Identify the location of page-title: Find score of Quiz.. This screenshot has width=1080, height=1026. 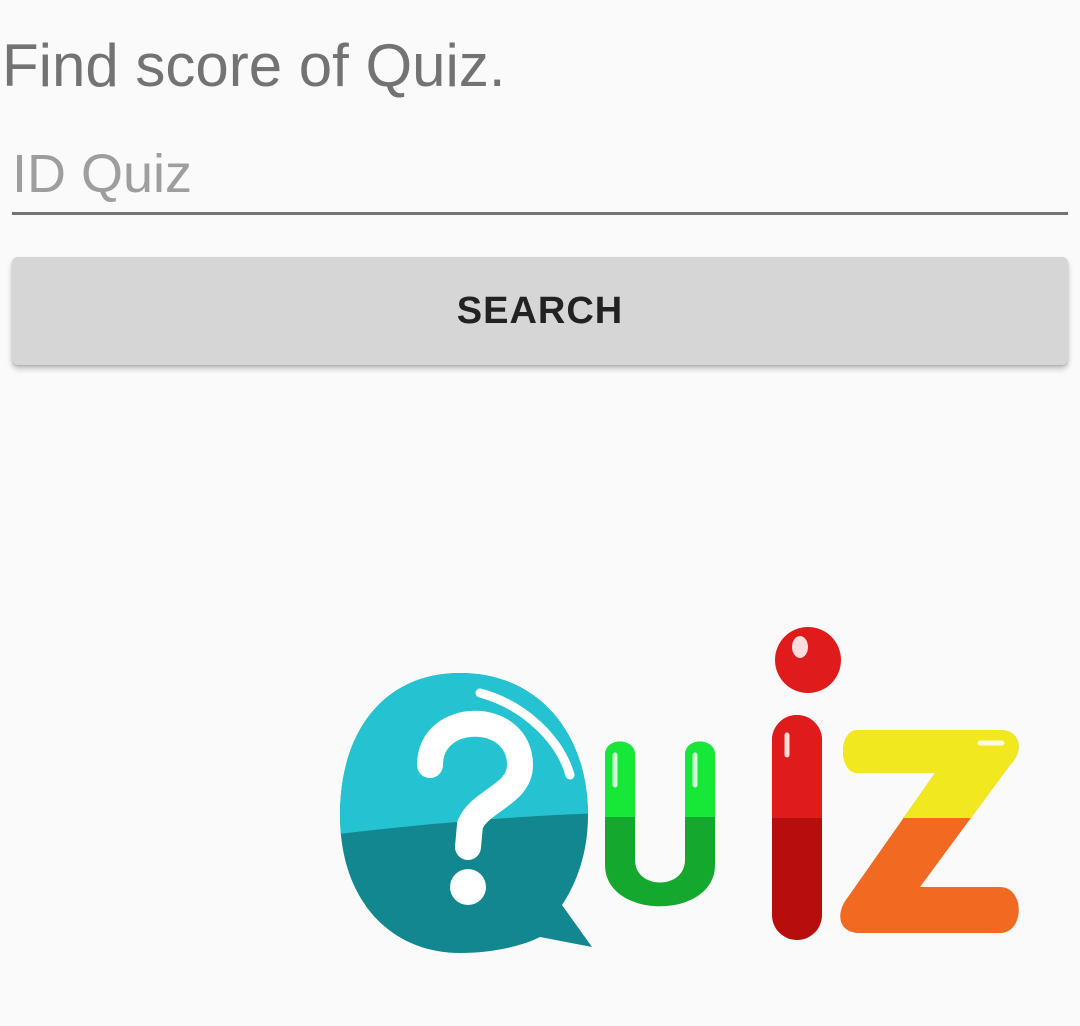
(254, 65).